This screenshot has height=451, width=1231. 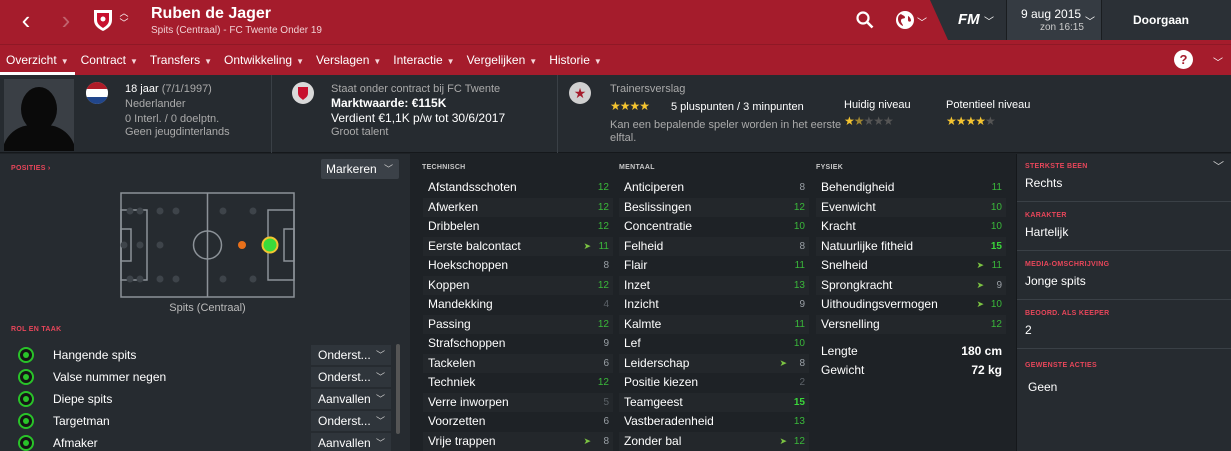 I want to click on attribute-name: Versnelling, so click(x=850, y=323).